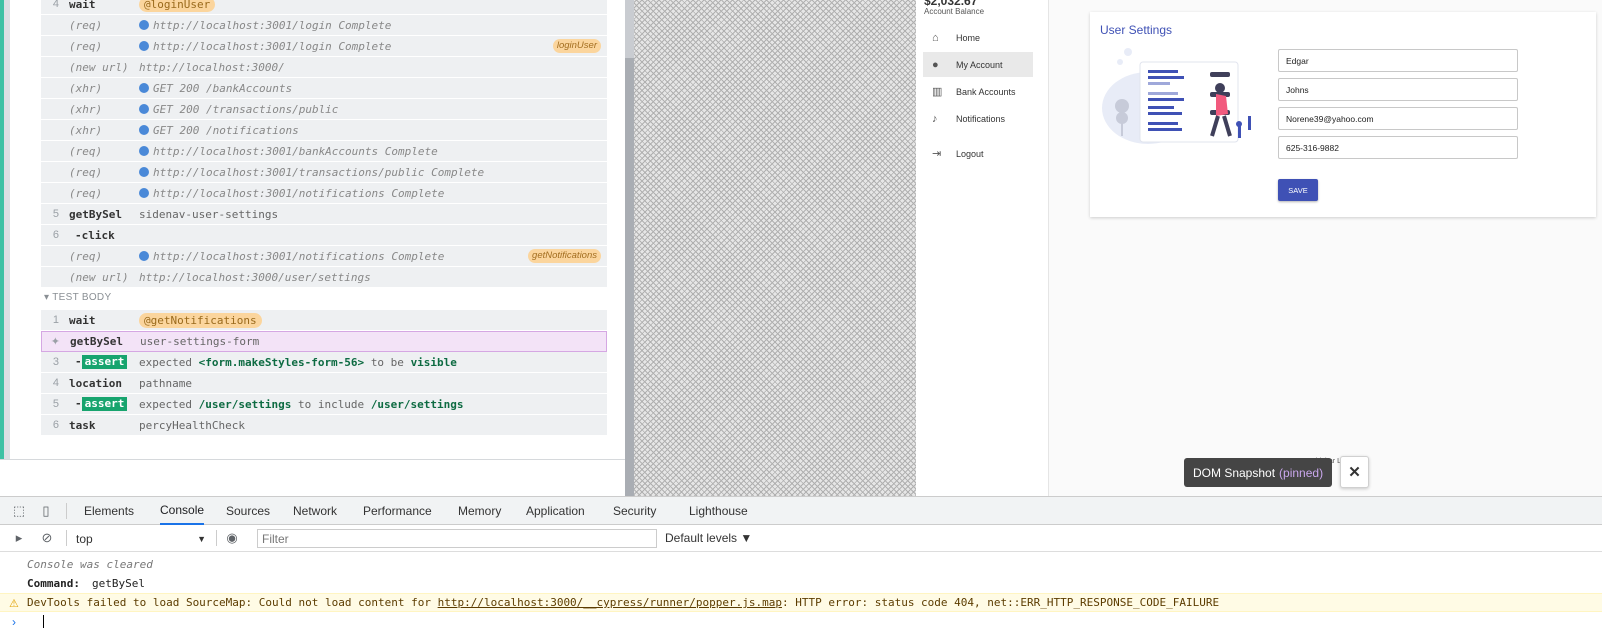 This screenshot has width=1602, height=637. What do you see at coordinates (200, 320) in the screenshot?
I see `alias-badge: @getNotifications` at bounding box center [200, 320].